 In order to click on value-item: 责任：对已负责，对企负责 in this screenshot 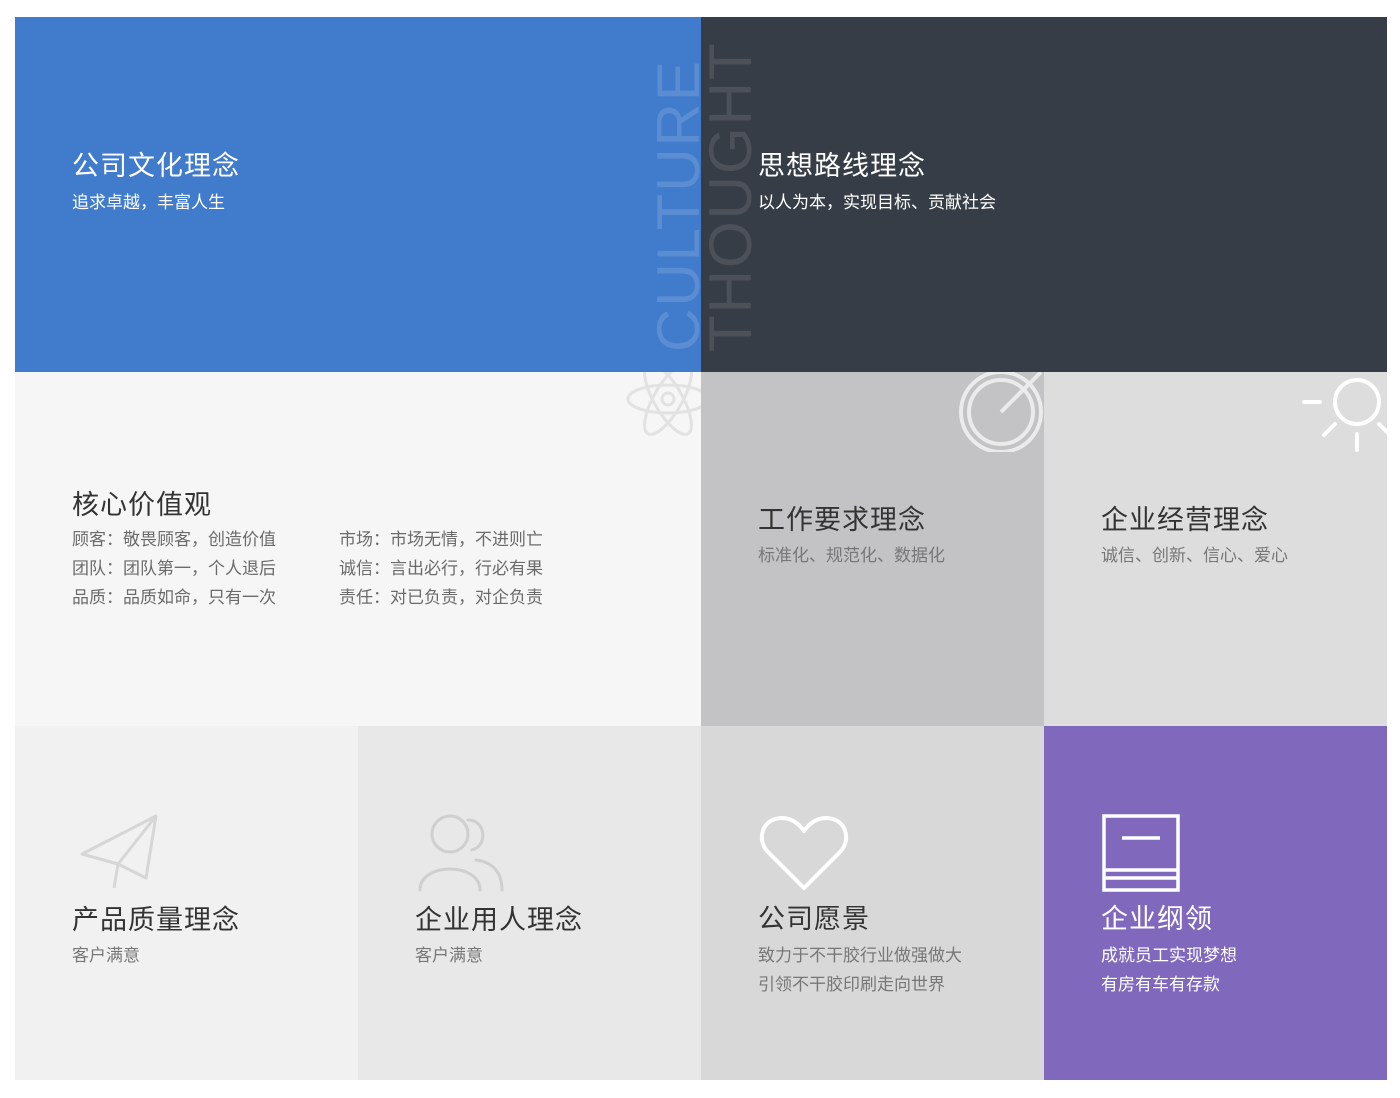, I will do `click(441, 598)`.